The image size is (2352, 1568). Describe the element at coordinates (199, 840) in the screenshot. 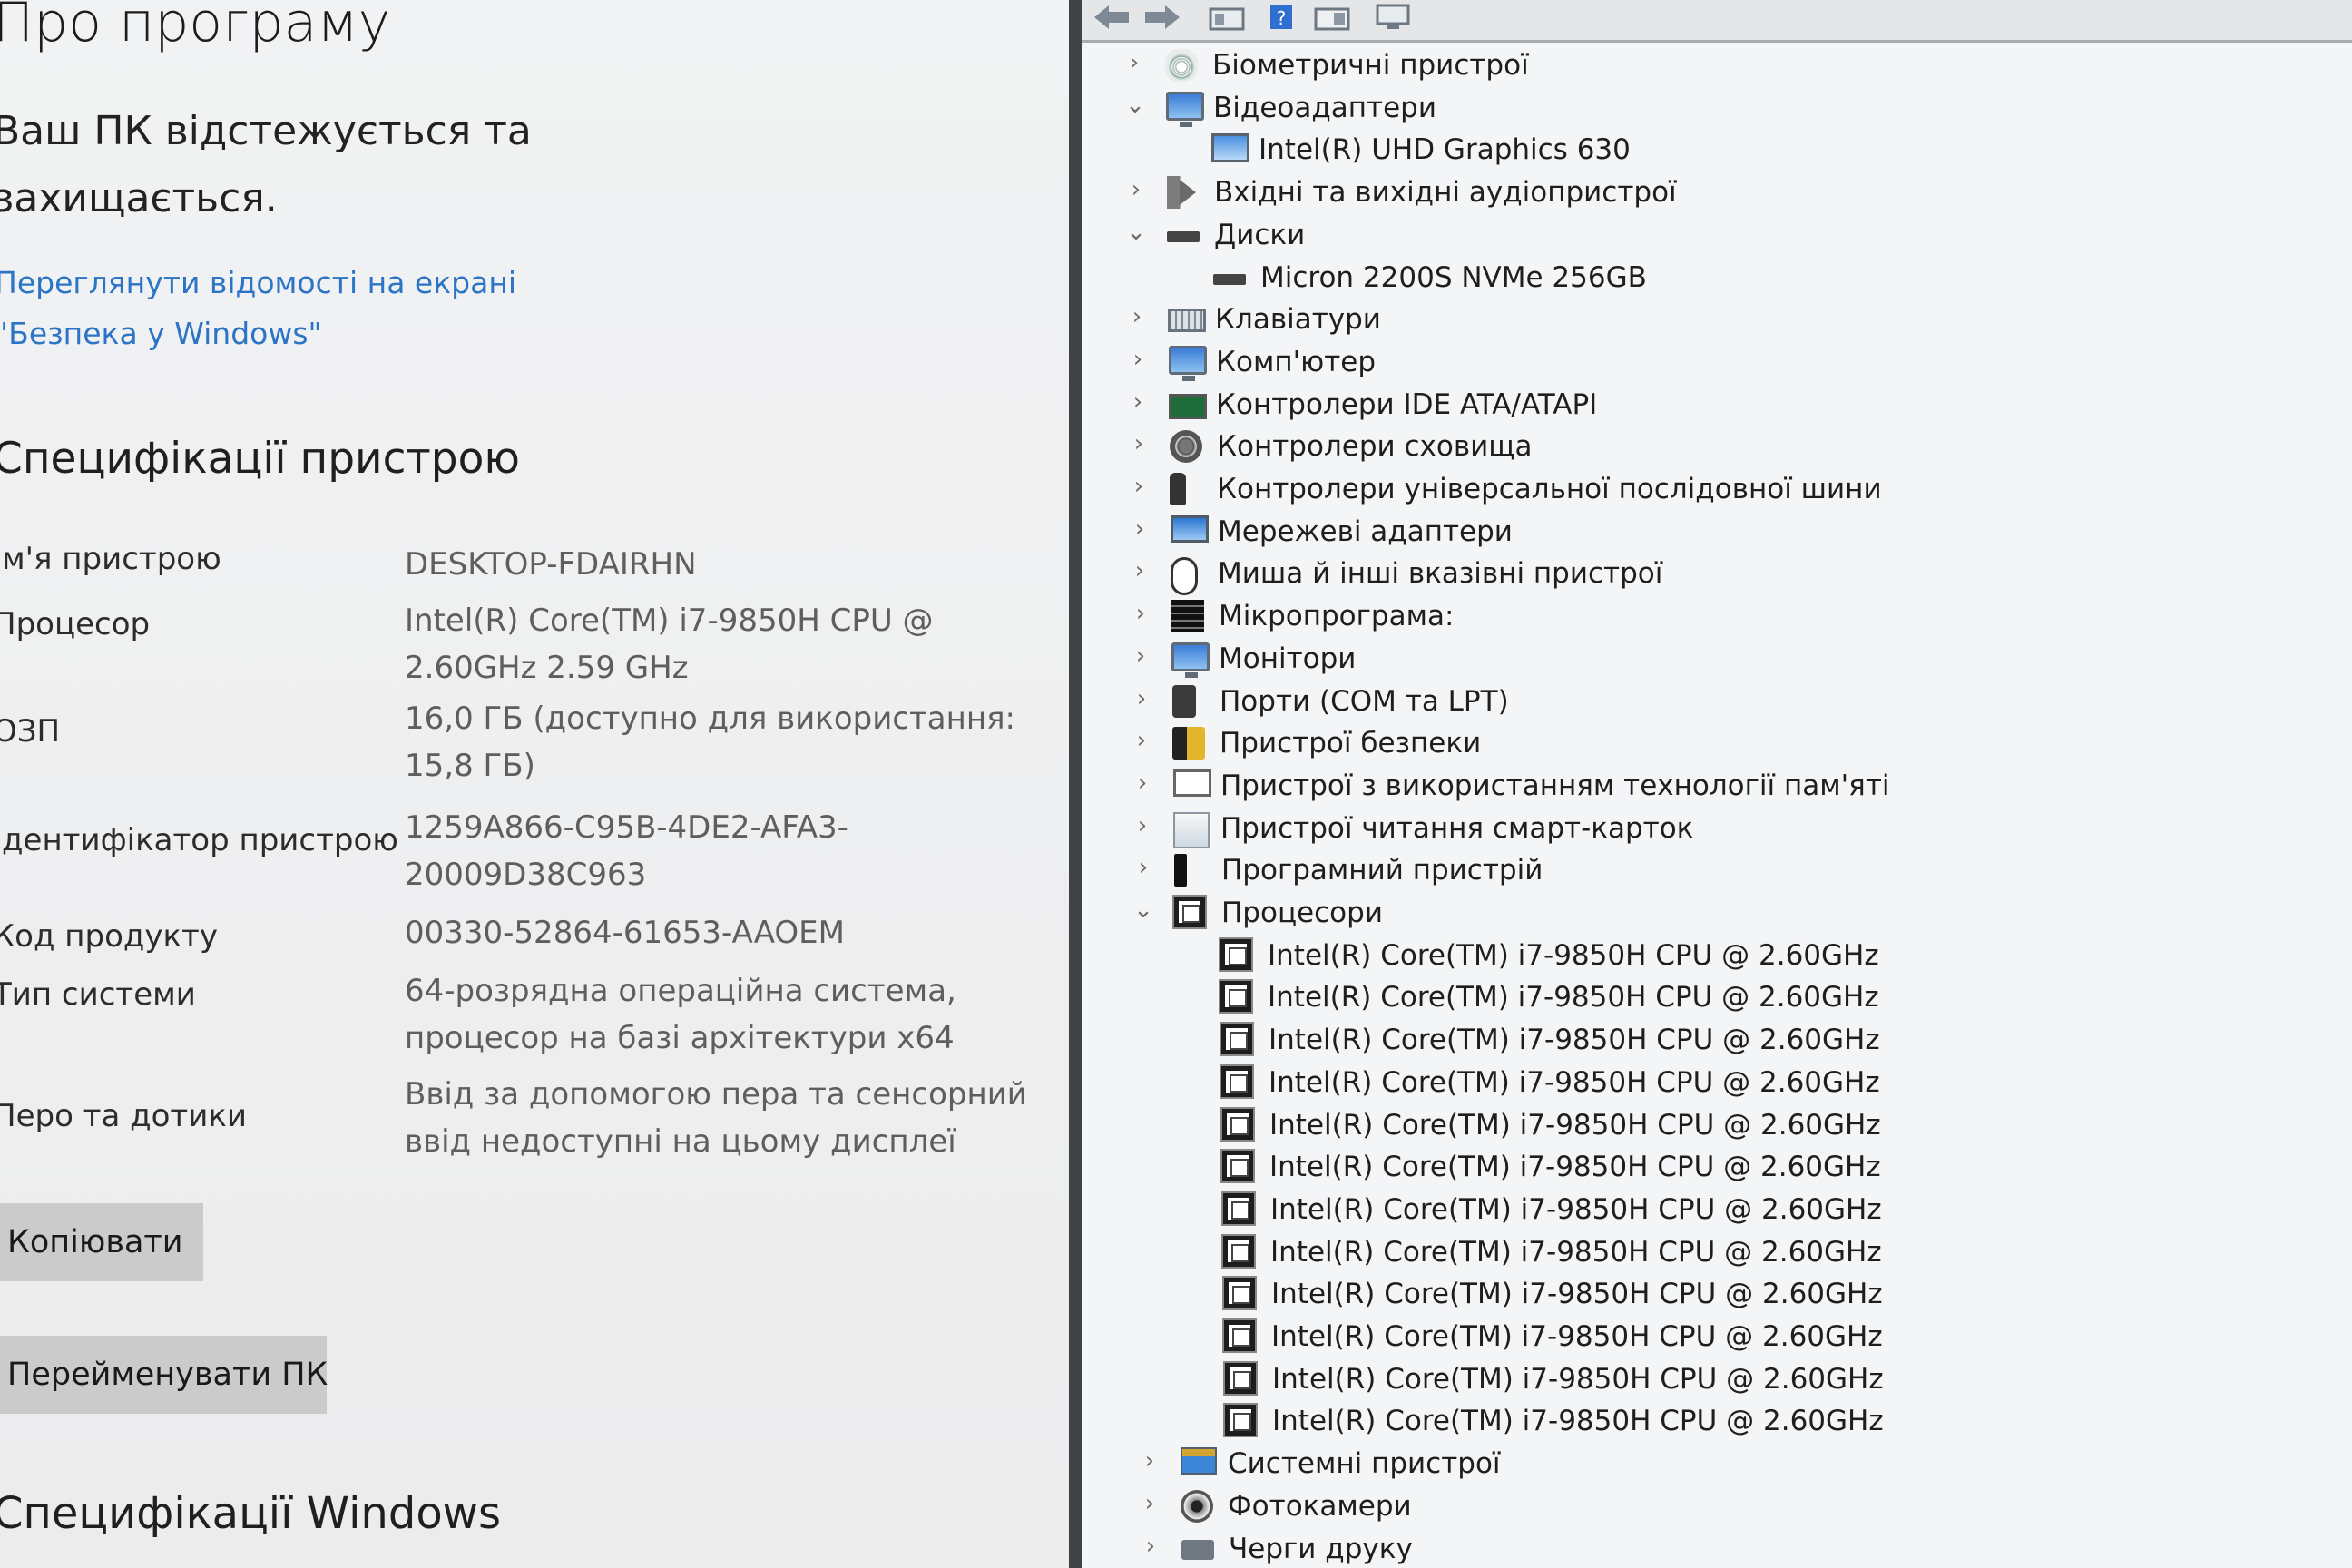

I see `spec-label: Ідентифікатор пристрою` at that location.